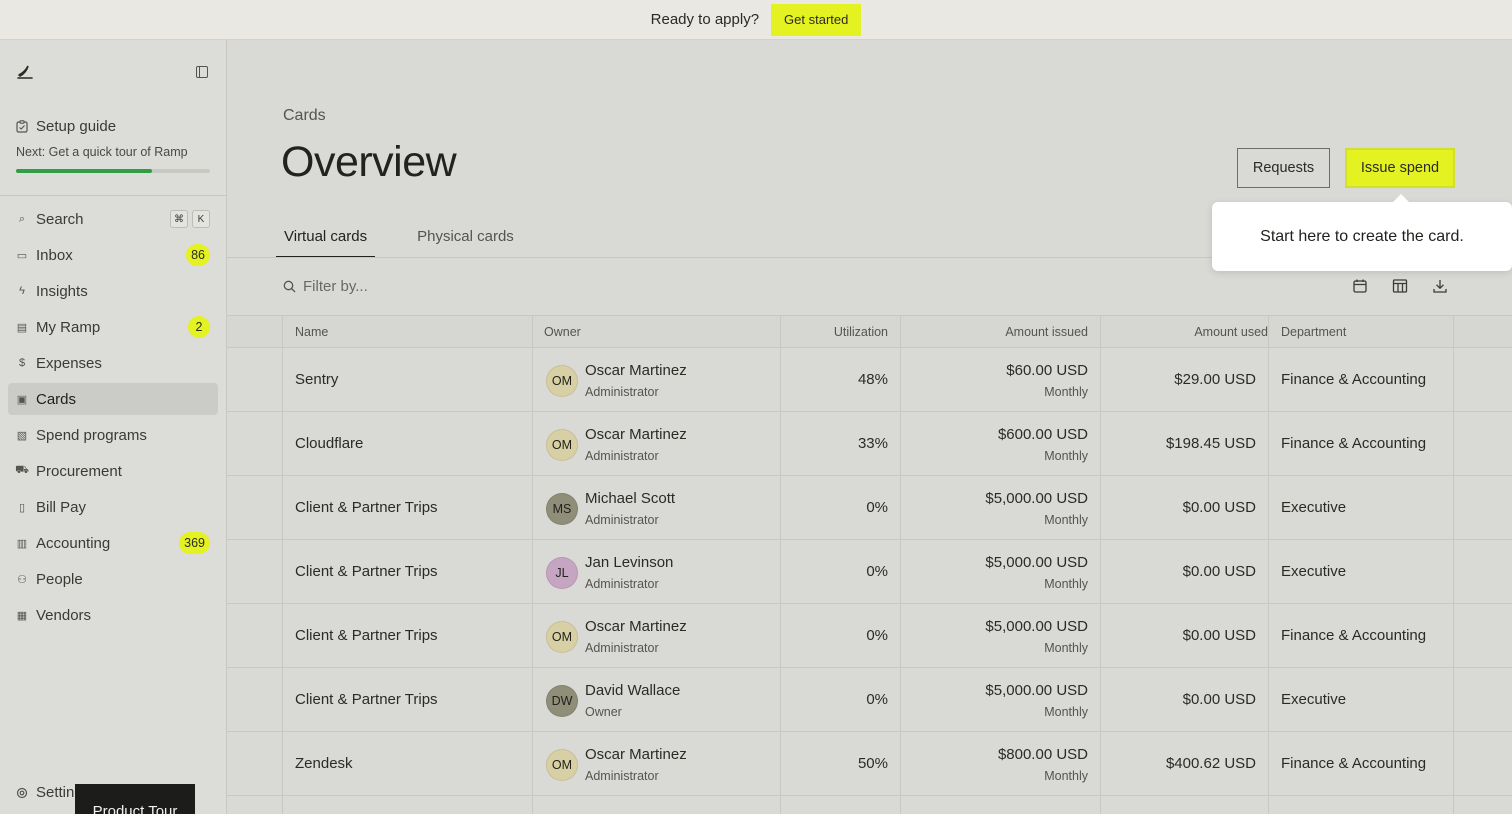 Image resolution: width=1512 pixels, height=814 pixels. Describe the element at coordinates (705, 19) in the screenshot. I see `banner-text: Ready to apply?` at that location.